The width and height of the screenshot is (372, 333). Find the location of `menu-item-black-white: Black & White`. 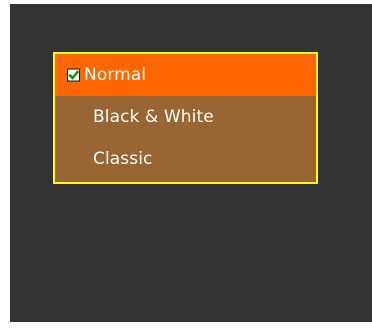

menu-item-black-white: Black & White is located at coordinates (185, 117).